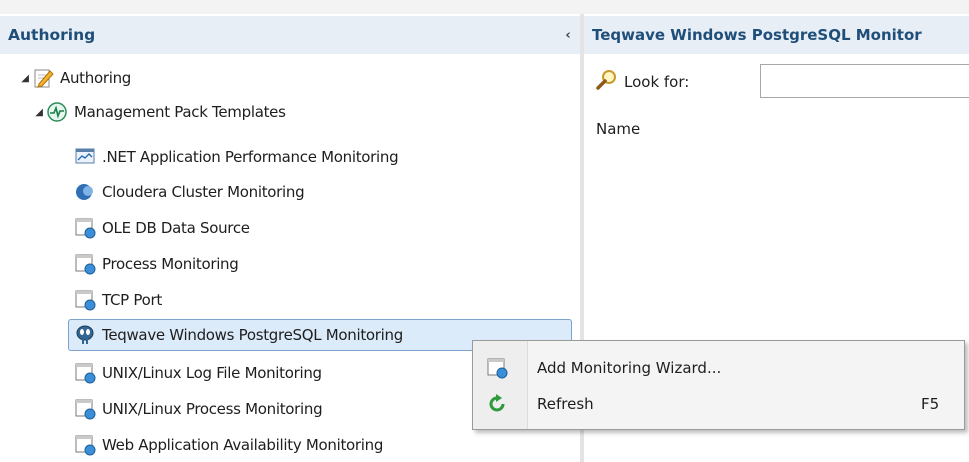 This screenshot has width=969, height=462. I want to click on tree-node-ole-db: OLE DB Data Source, so click(162, 228).